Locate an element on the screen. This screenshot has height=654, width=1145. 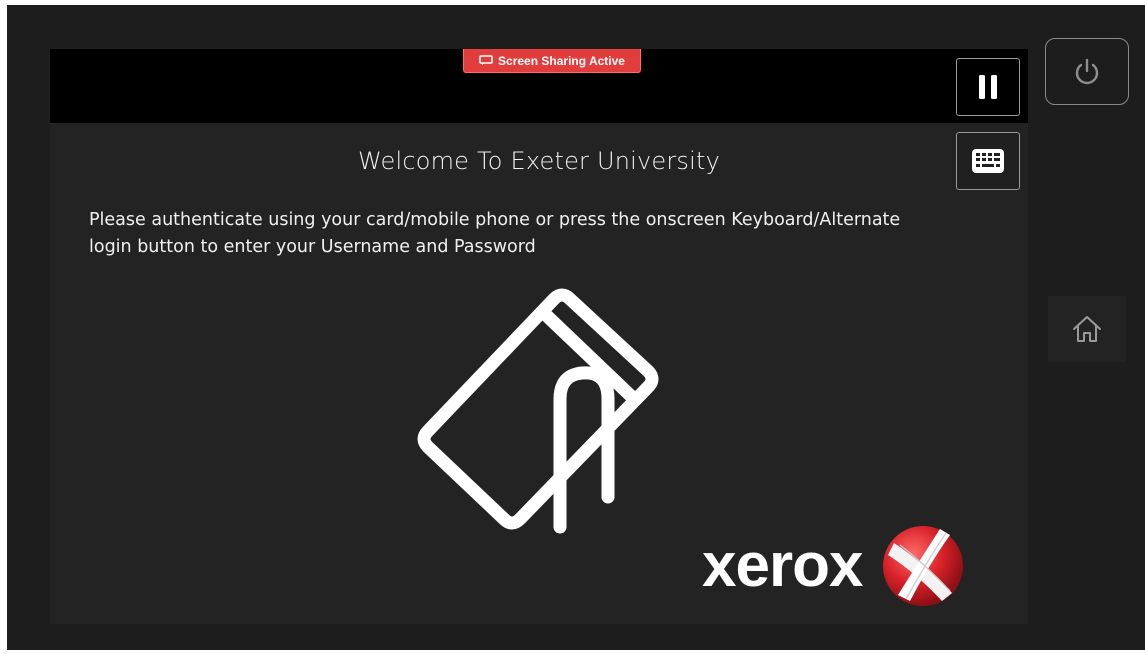
screen-share-icon is located at coordinates (486, 60).